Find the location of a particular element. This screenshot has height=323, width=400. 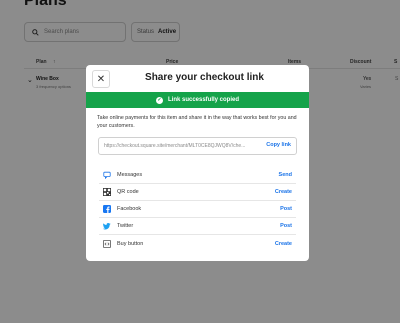

close-button: ✕ is located at coordinates (101, 79).